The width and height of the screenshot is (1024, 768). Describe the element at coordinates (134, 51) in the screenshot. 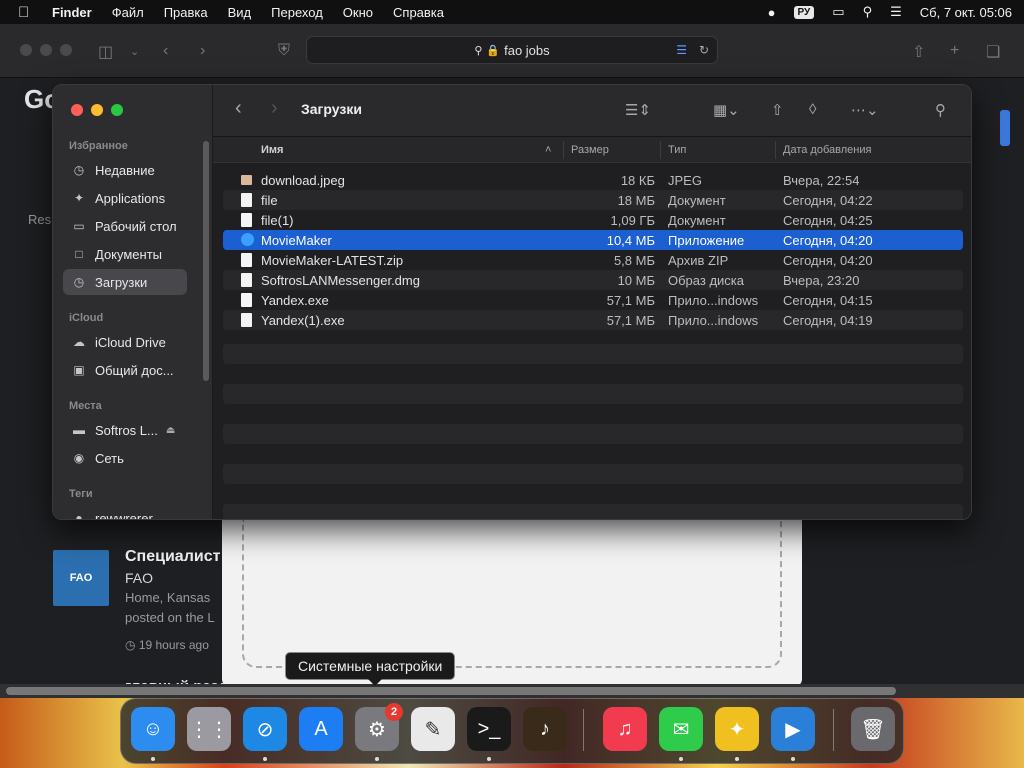

I see `chevron-down-icon: ⌄` at that location.